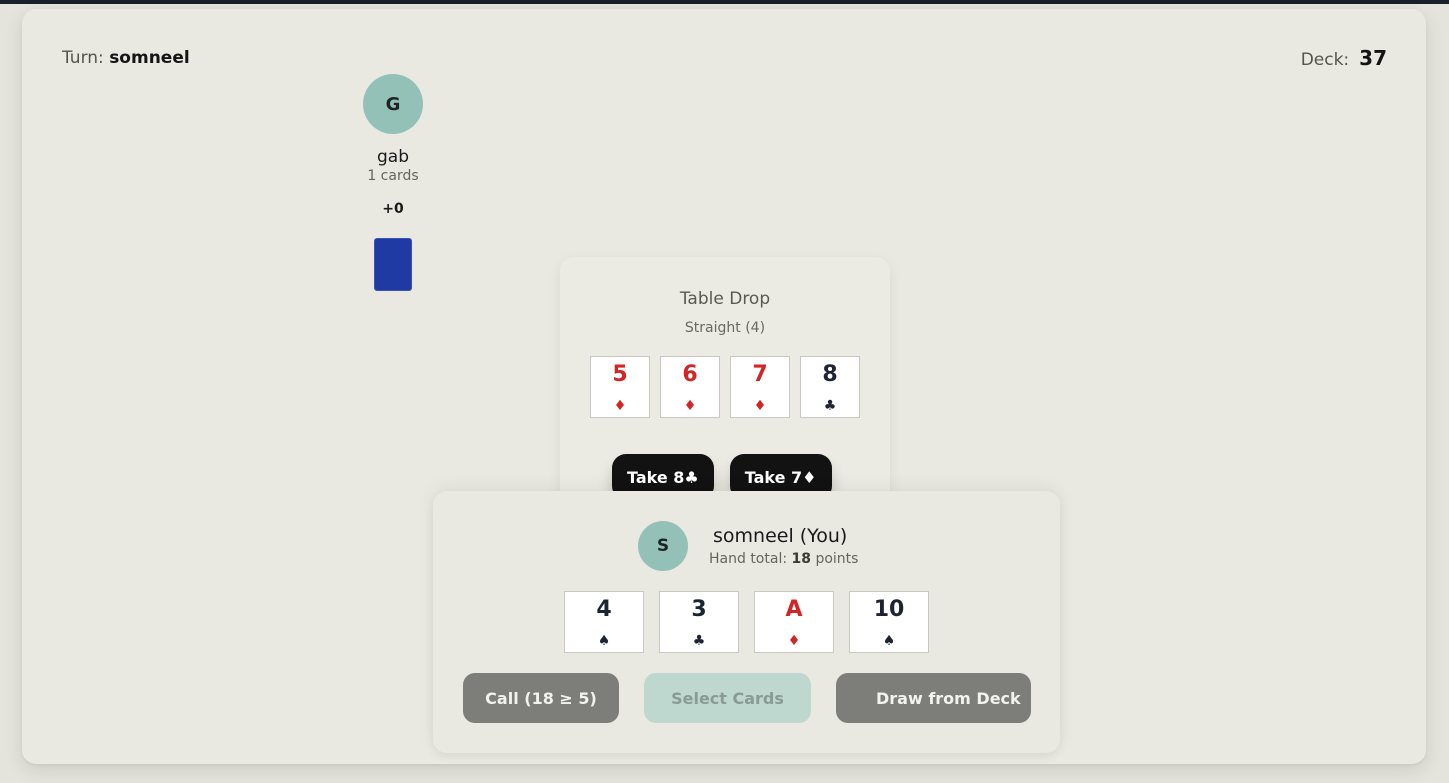  I want to click on player-hand: 4 ♠ 3 ♣ A ♦ 10 ♠, so click(746, 622).